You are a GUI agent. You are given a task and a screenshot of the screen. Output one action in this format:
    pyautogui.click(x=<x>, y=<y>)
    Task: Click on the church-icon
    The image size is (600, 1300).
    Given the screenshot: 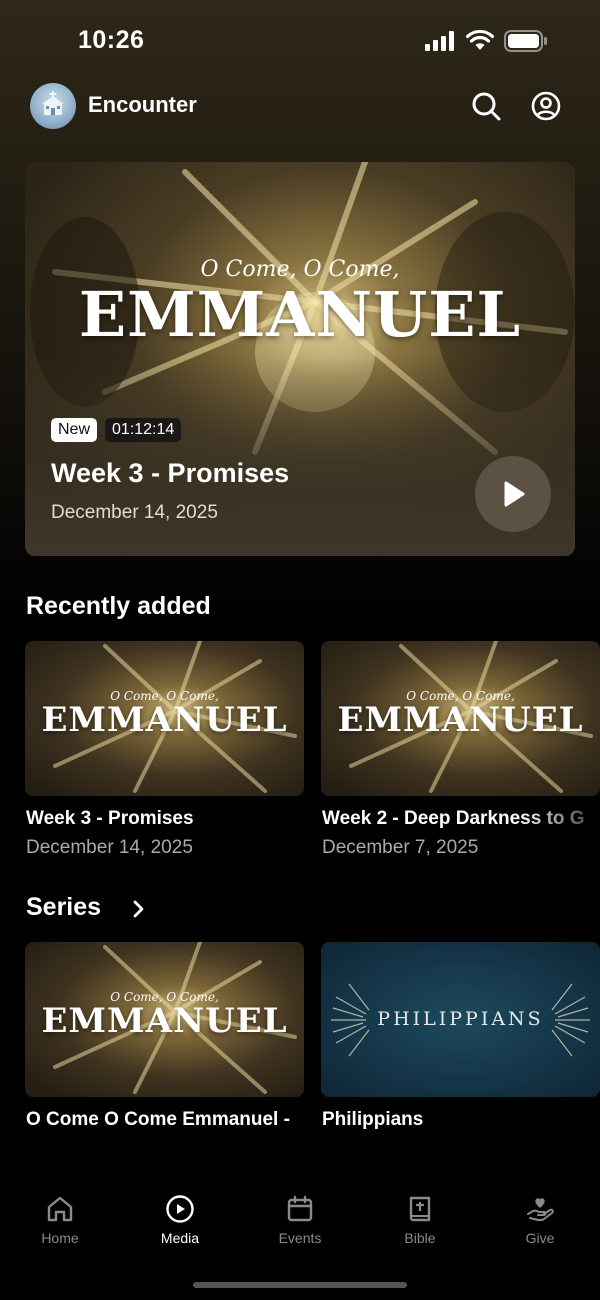 What is the action you would take?
    pyautogui.click(x=53, y=103)
    